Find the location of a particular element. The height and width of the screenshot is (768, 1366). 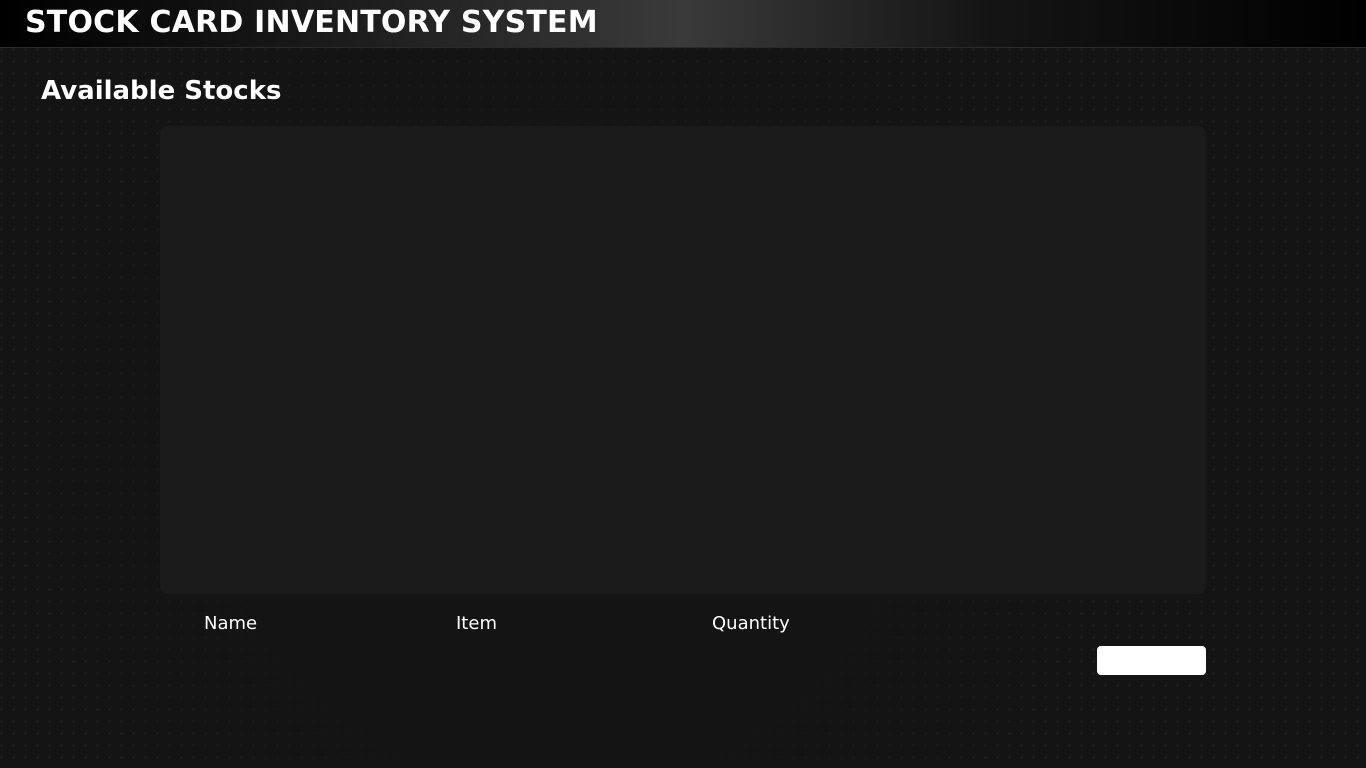

section-title-available-stocks: Available Stocks is located at coordinates (161, 91).